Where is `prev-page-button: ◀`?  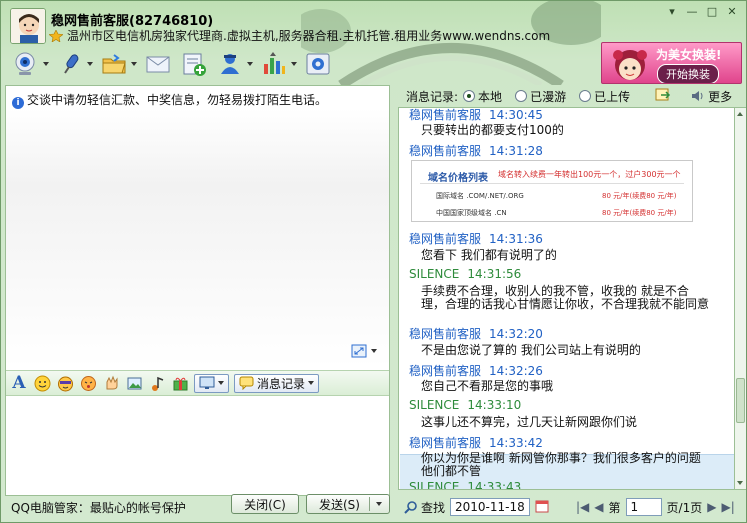
prev-page-button: ◀ is located at coordinates (598, 507).